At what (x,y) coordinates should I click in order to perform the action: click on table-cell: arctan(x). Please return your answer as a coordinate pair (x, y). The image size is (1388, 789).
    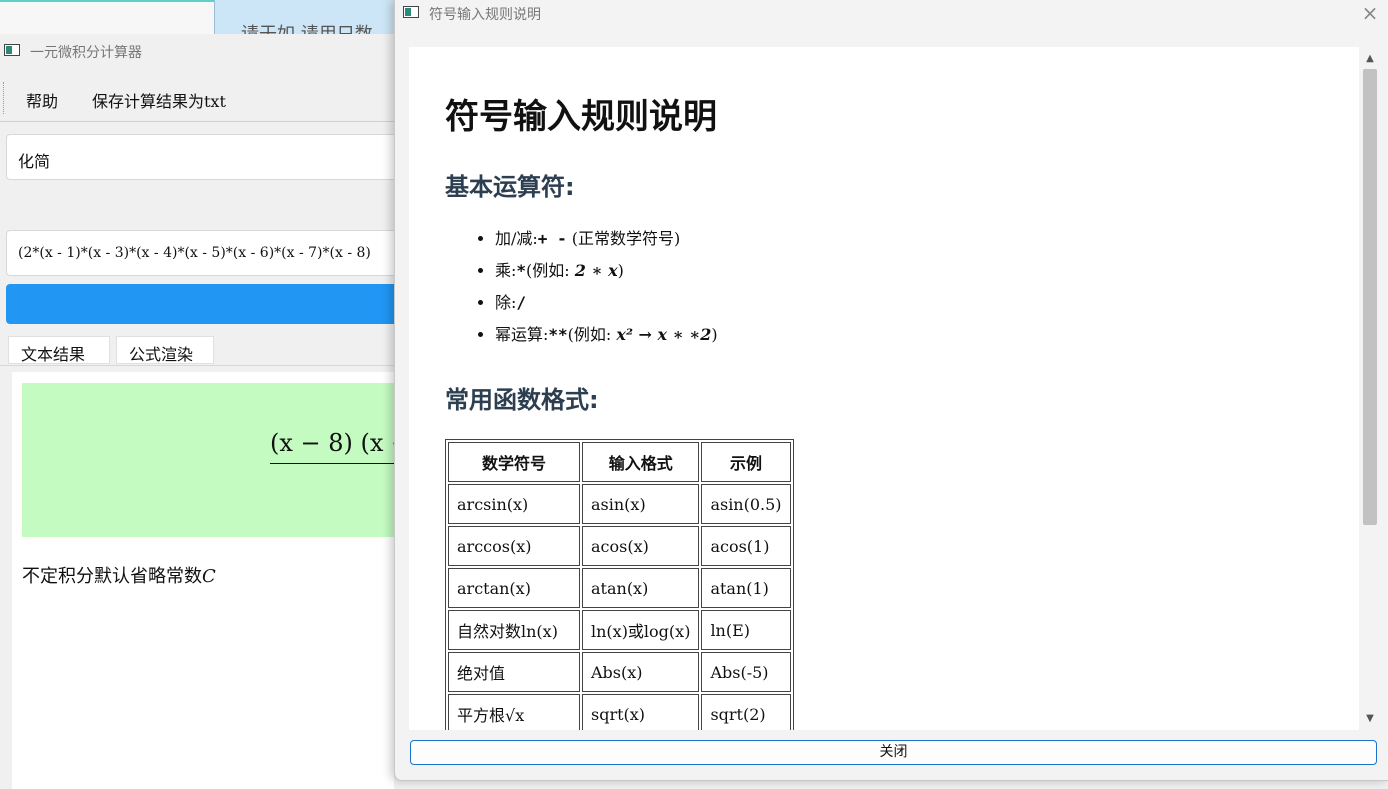
    Looking at the image, I should click on (514, 588).